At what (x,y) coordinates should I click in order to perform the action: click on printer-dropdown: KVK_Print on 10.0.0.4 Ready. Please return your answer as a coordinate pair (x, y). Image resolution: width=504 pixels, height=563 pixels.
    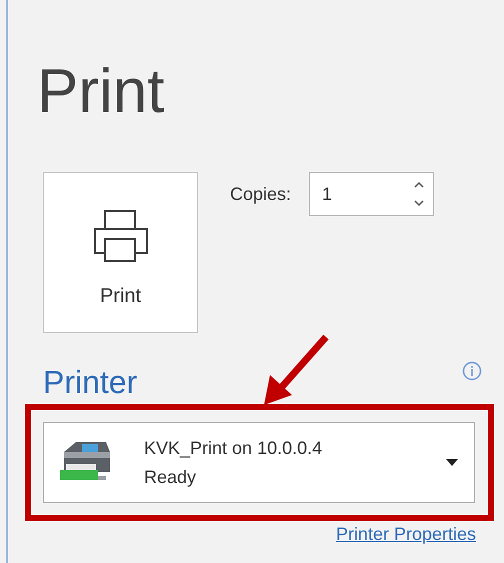
    Looking at the image, I should click on (259, 462).